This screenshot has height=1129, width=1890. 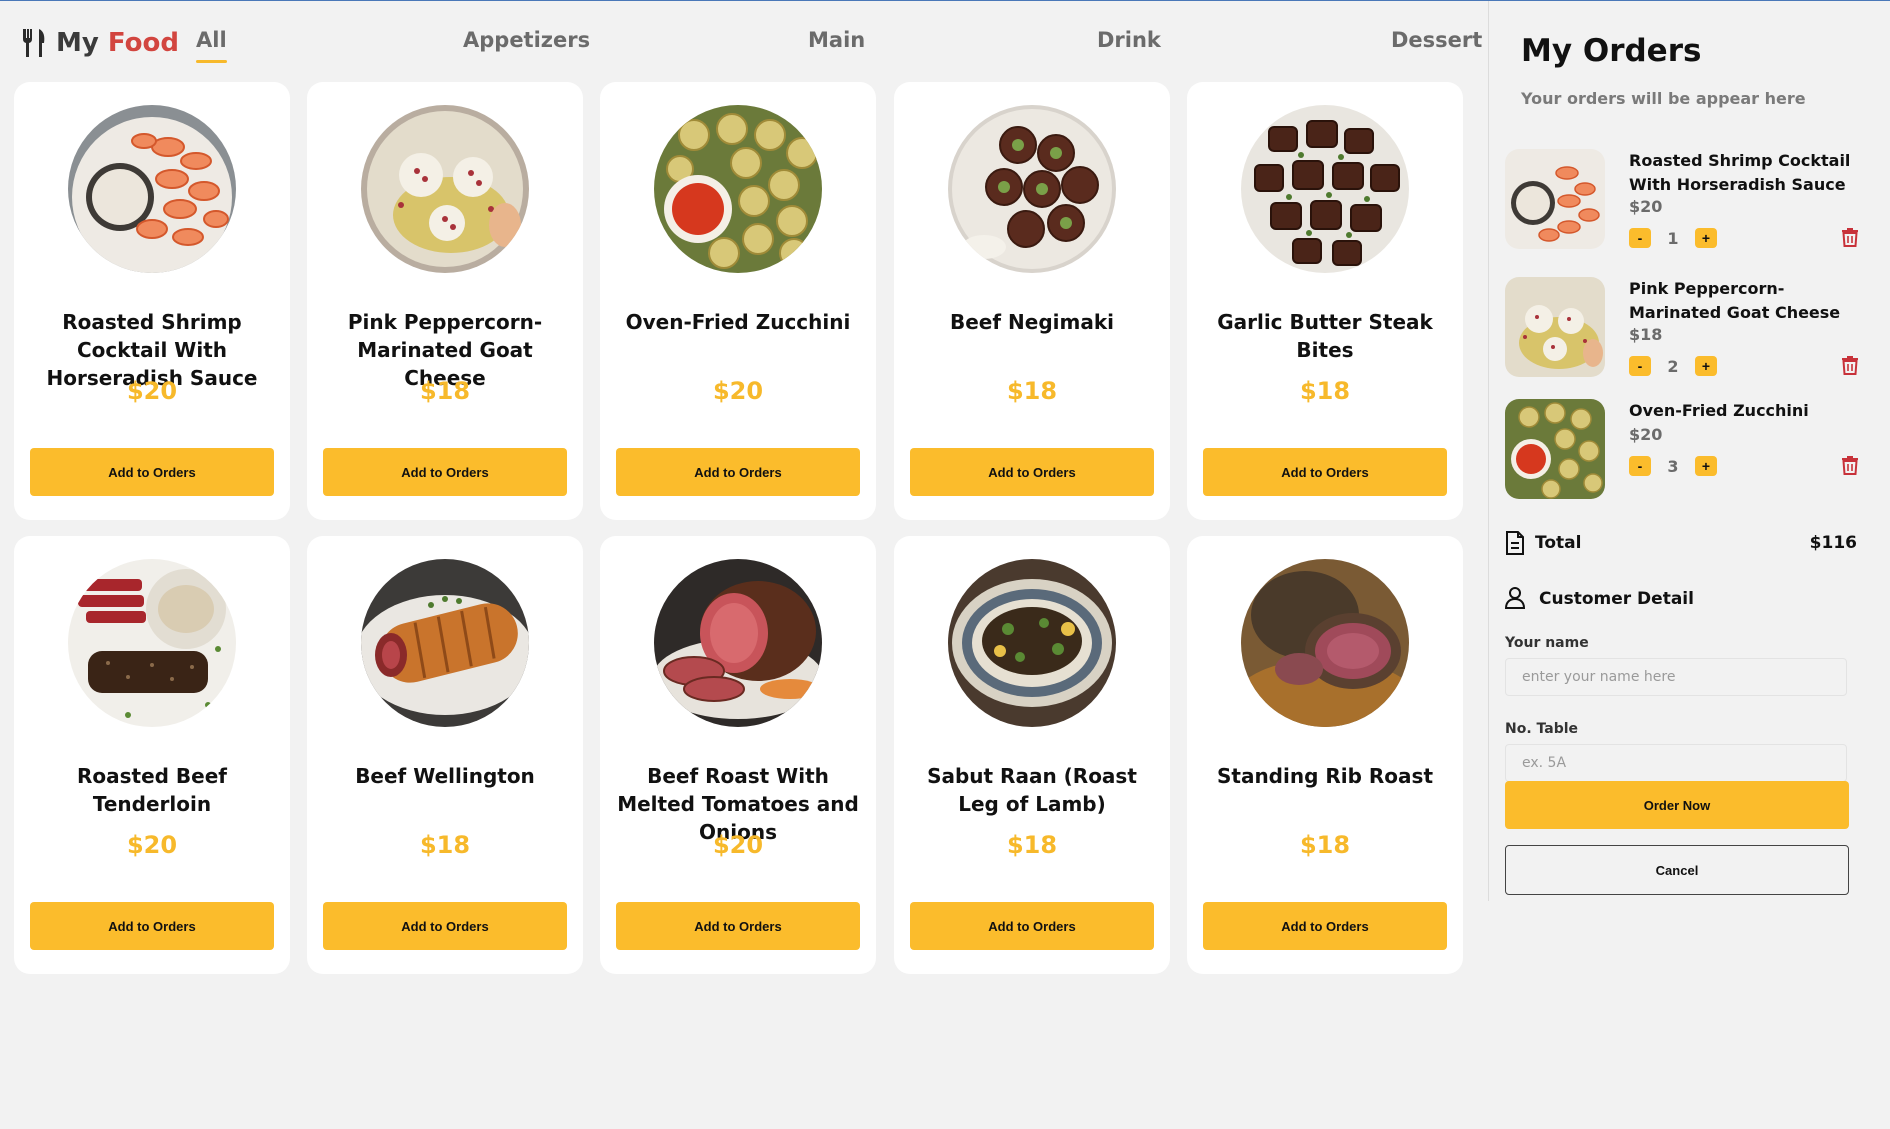 I want to click on orders-title: My Orders, so click(x=1611, y=51).